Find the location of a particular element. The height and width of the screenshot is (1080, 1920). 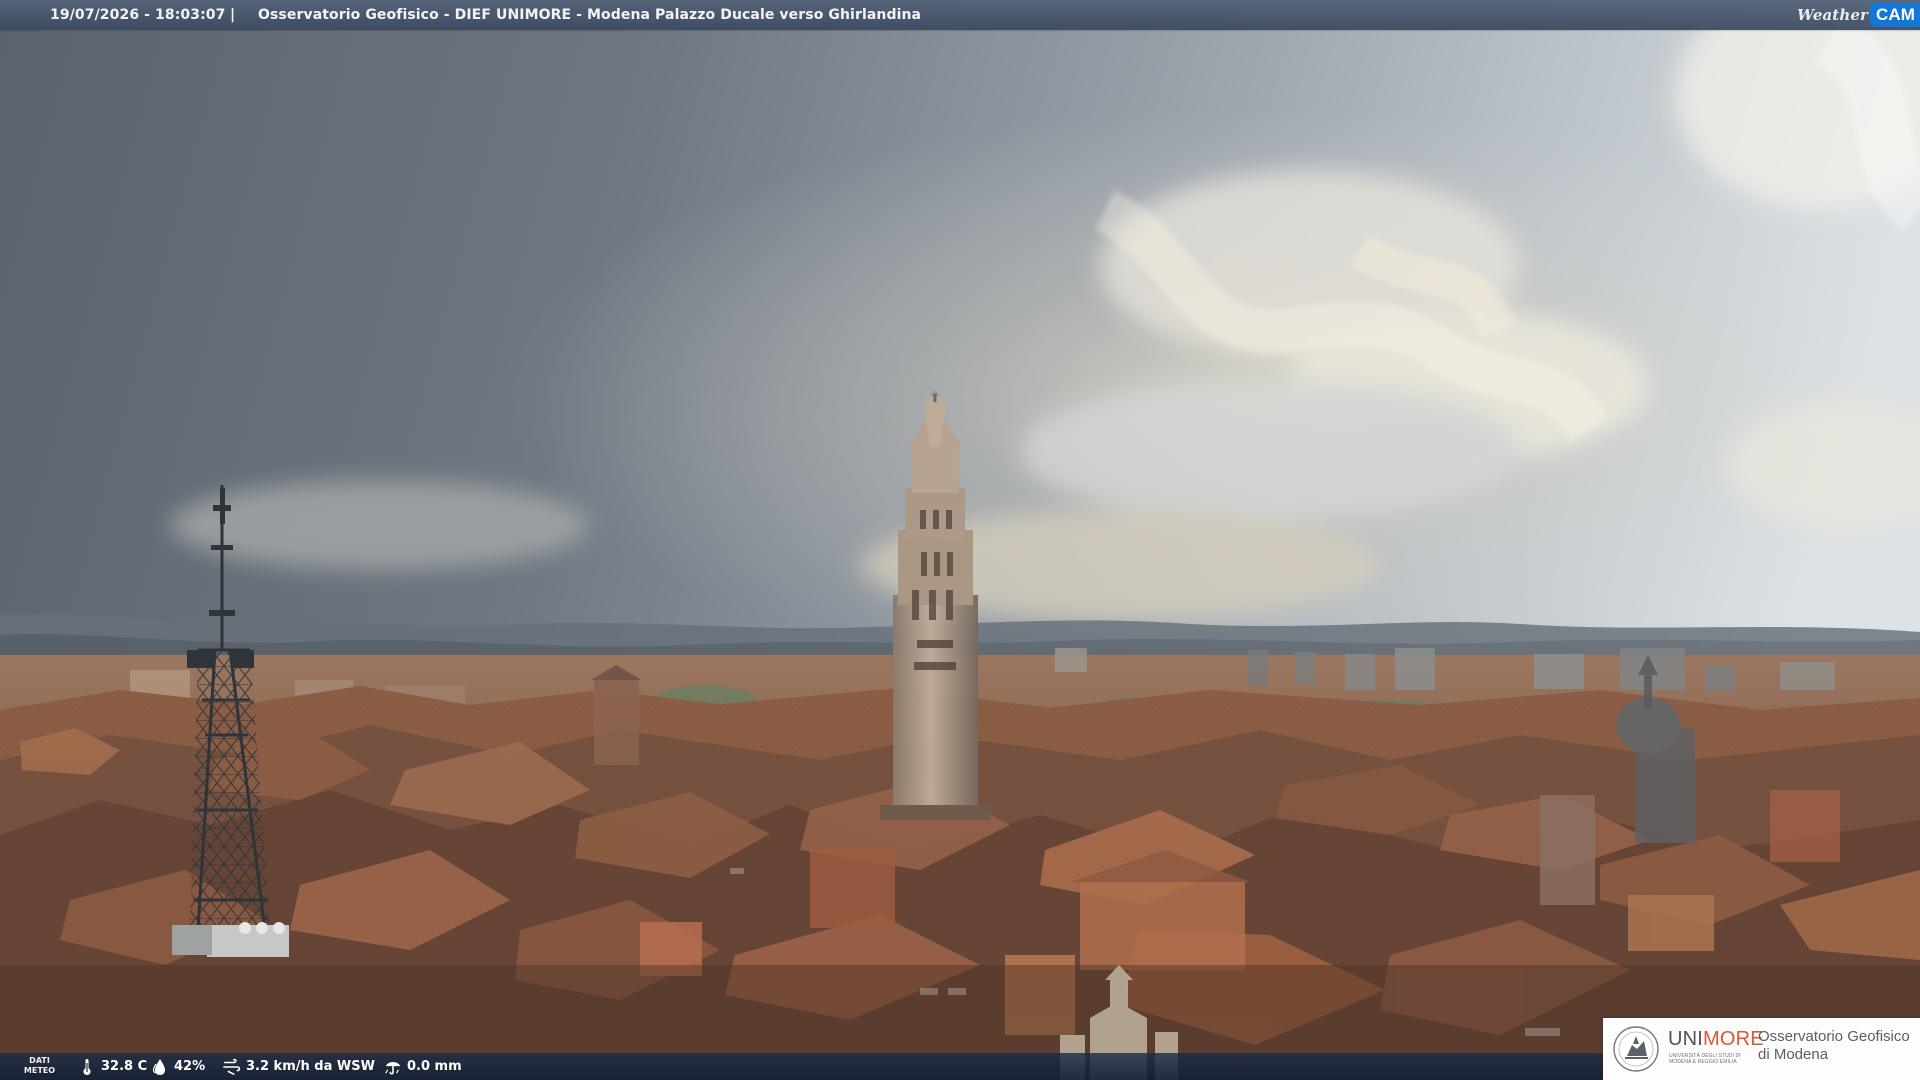

temperature-reading: 32.8 C is located at coordinates (112, 1066).